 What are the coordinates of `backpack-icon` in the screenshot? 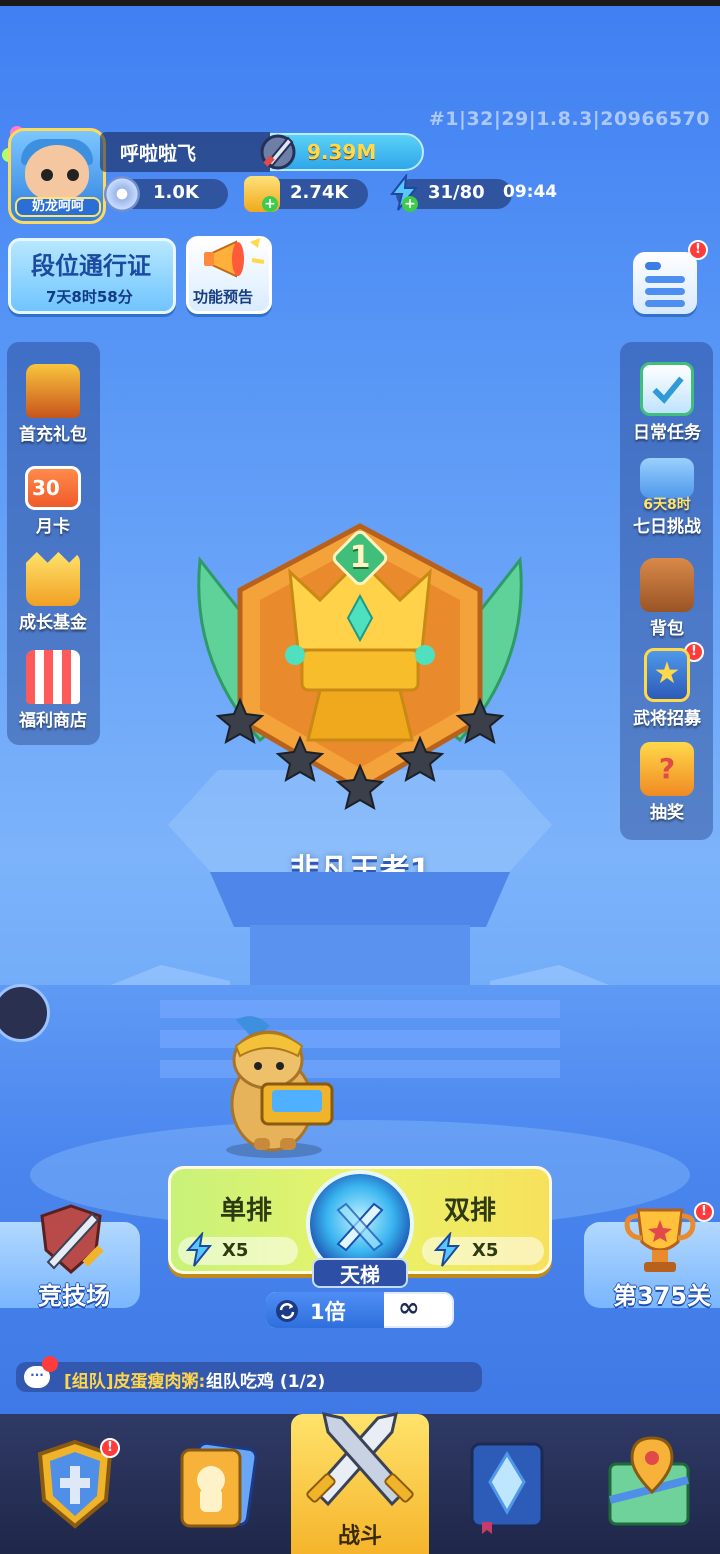 It's located at (667, 585).